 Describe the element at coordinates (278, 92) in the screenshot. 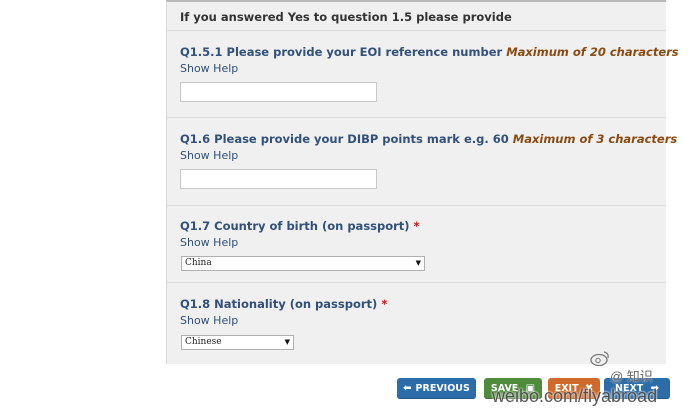

I see `eoi-reference-input` at that location.